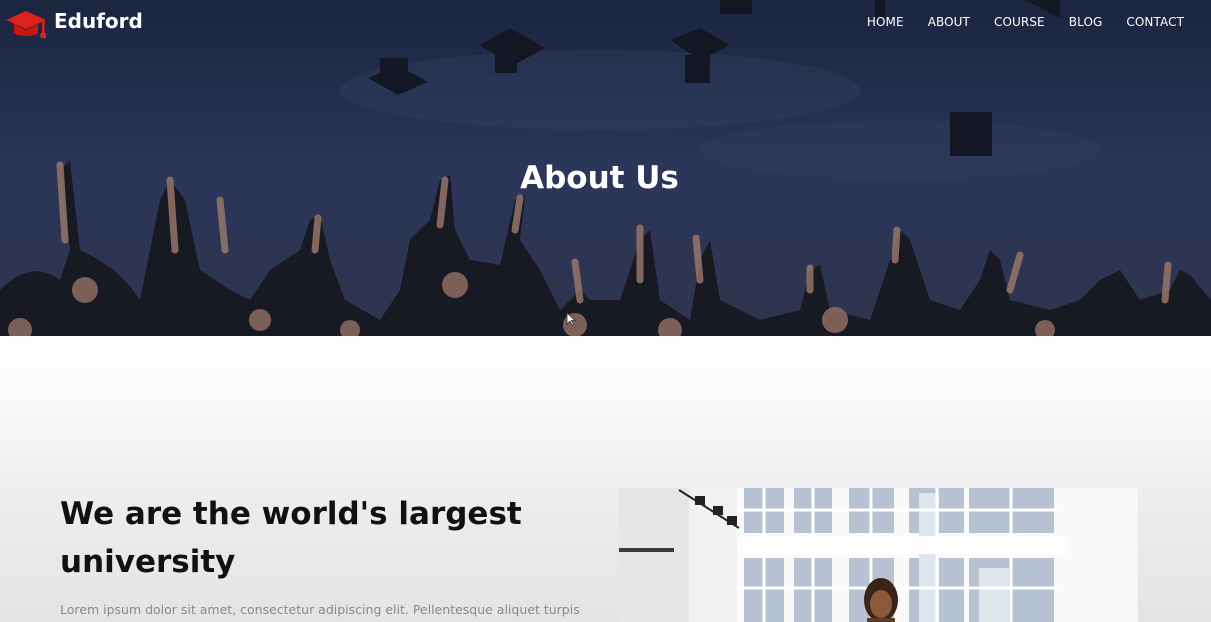 This screenshot has width=1211, height=622. I want to click on brand-name: Eduford, so click(98, 21).